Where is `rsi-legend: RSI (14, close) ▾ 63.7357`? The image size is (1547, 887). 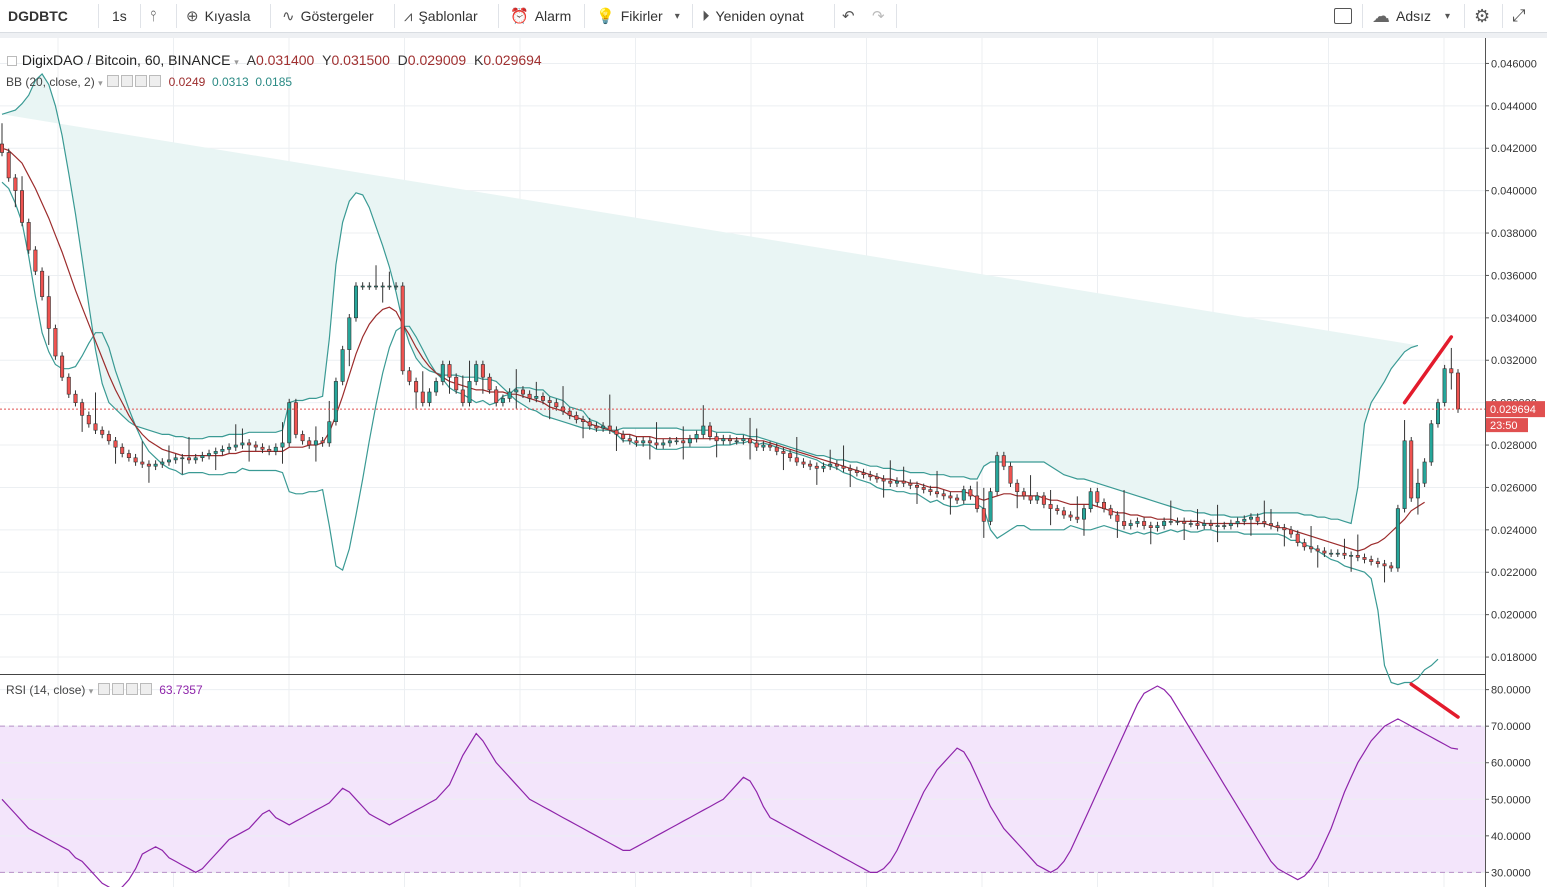
rsi-legend: RSI (14, close) ▾ 63.7357 is located at coordinates (104, 690).